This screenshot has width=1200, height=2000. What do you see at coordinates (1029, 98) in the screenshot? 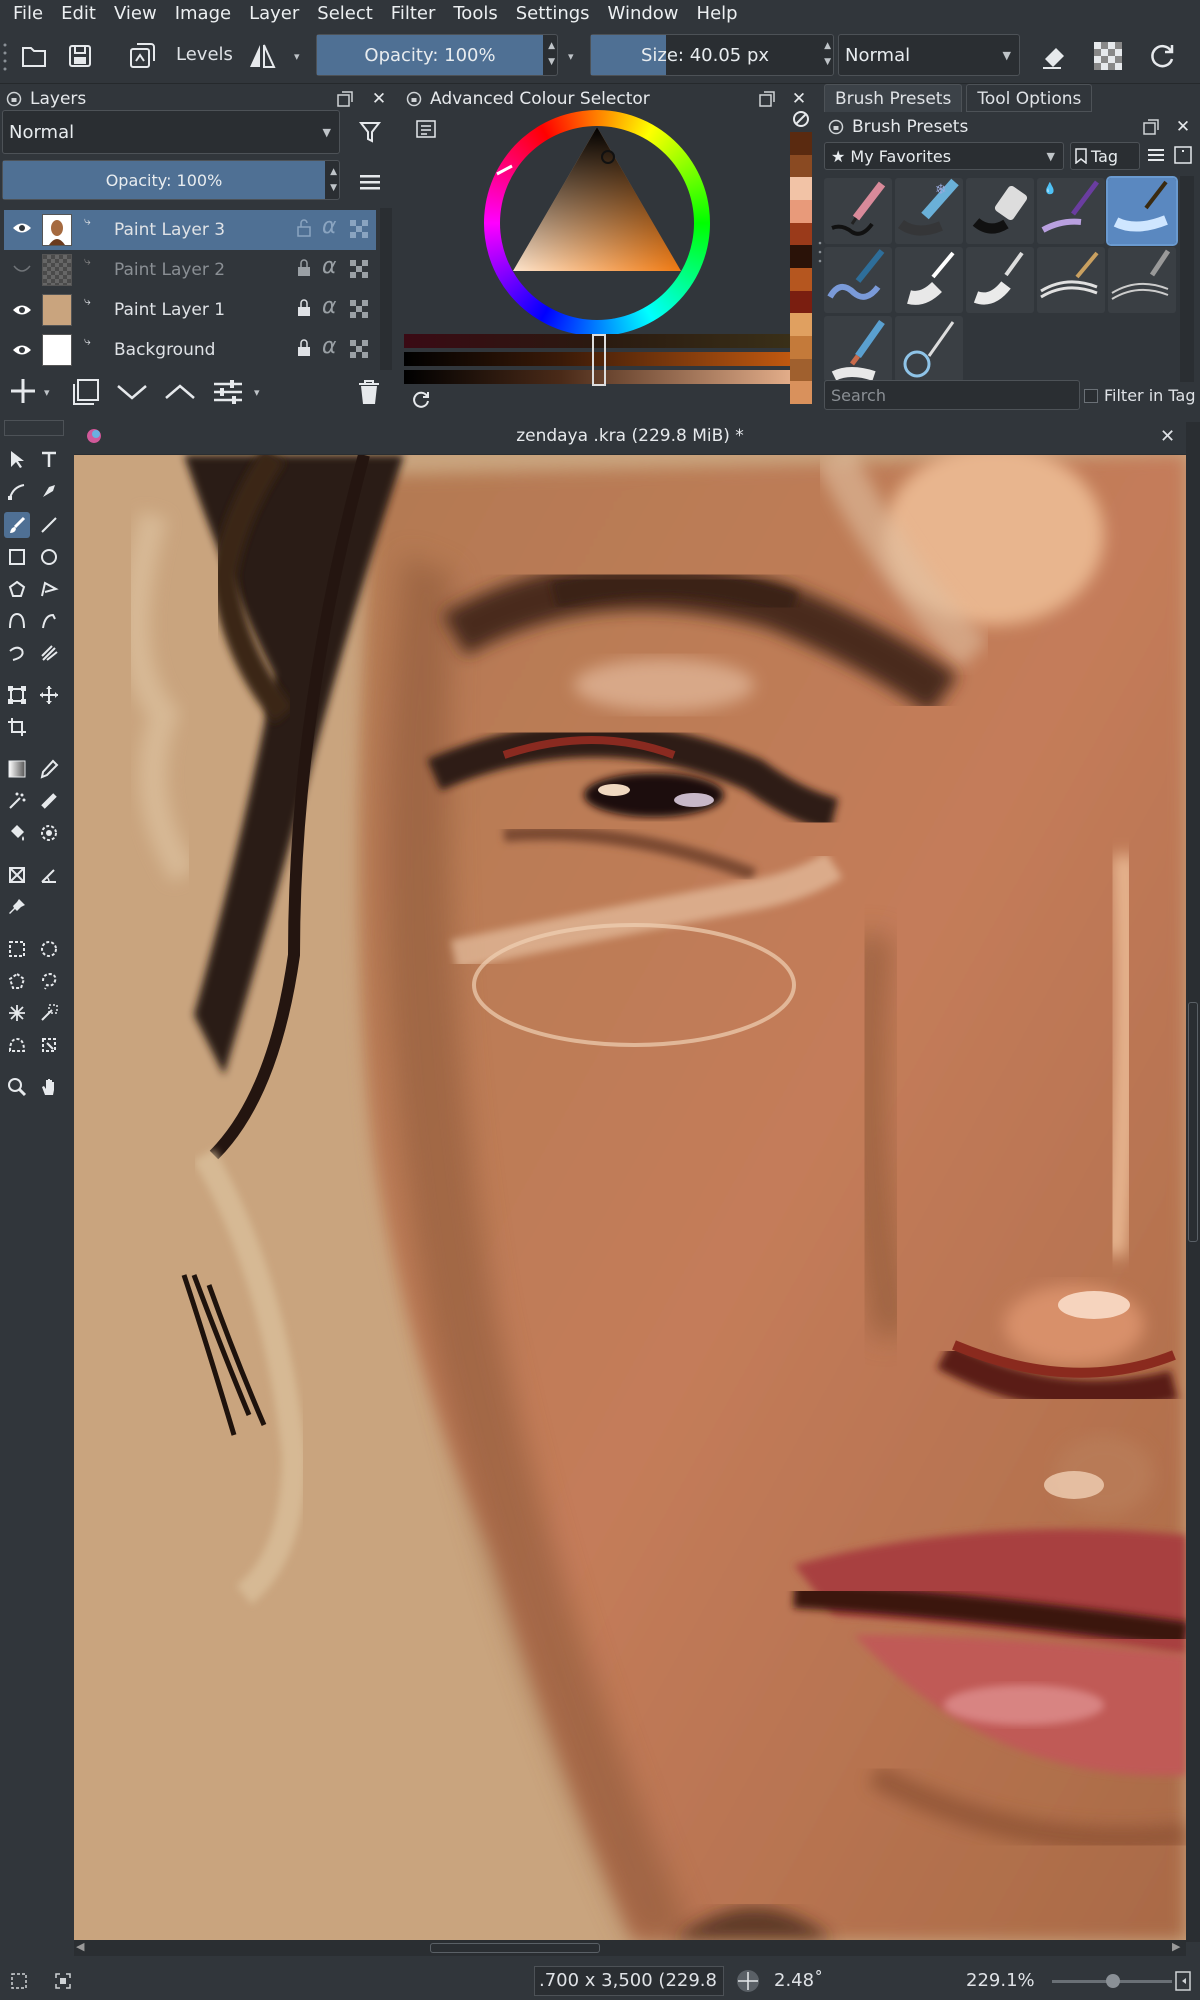
I see `tab-tool-options: Tool Options` at bounding box center [1029, 98].